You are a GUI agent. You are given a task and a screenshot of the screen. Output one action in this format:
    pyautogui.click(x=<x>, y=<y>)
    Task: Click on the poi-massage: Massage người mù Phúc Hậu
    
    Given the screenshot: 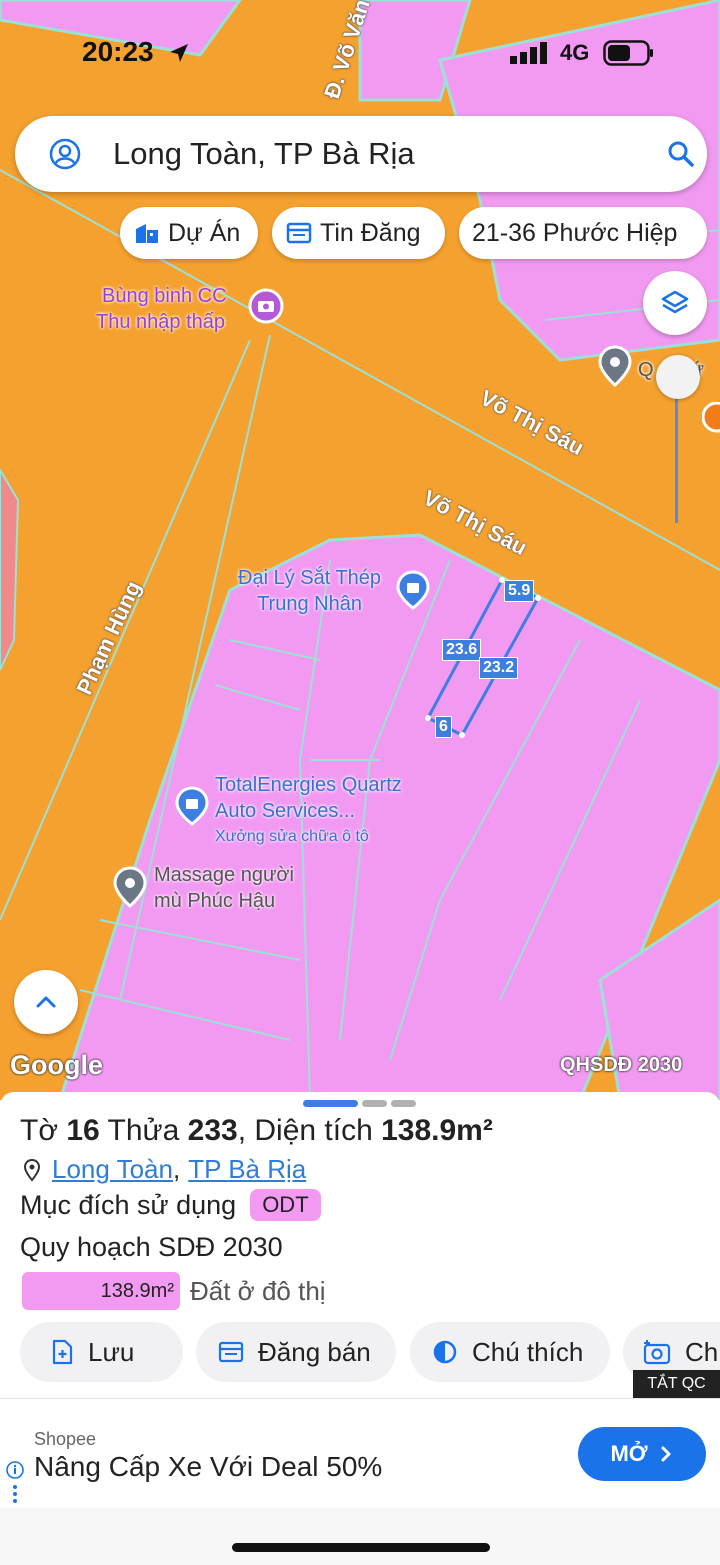 What is the action you would take?
    pyautogui.click(x=224, y=888)
    